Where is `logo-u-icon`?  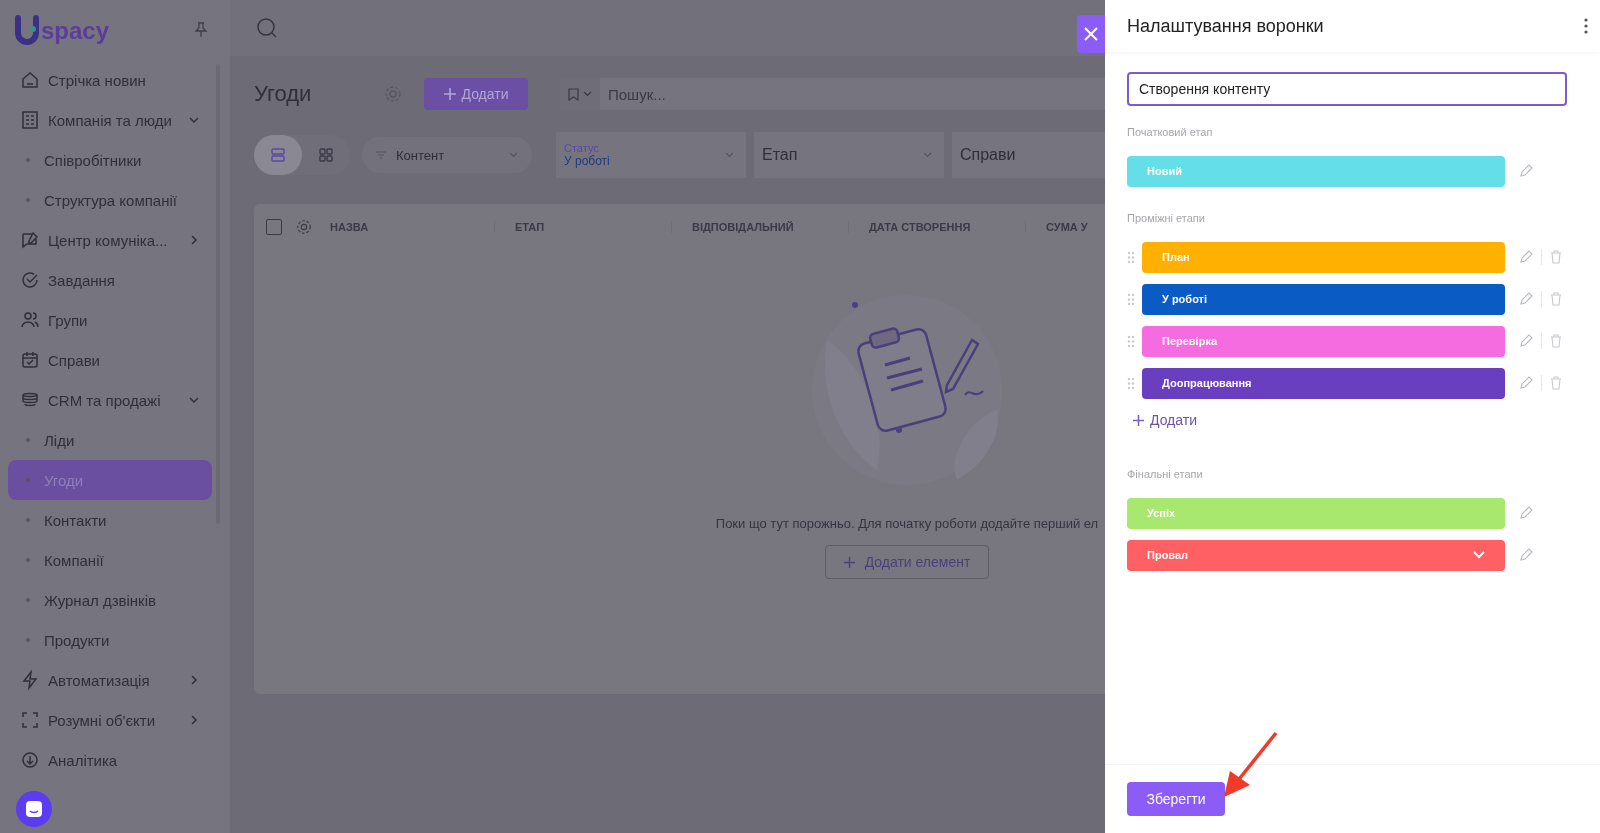 logo-u-icon is located at coordinates (27, 30).